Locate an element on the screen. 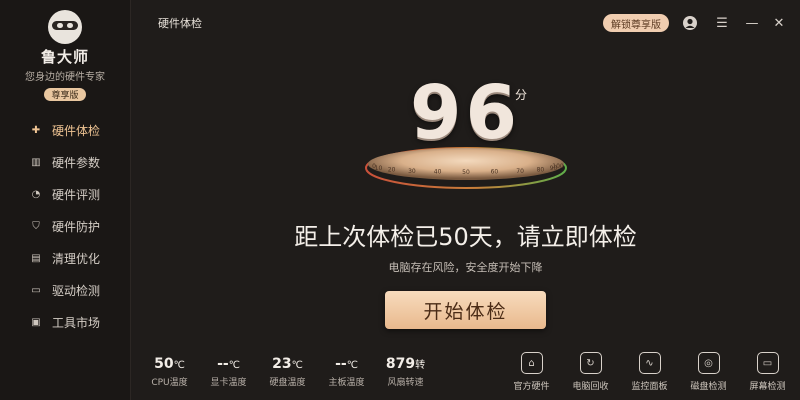  recycle-icon: ↻ is located at coordinates (590, 363).